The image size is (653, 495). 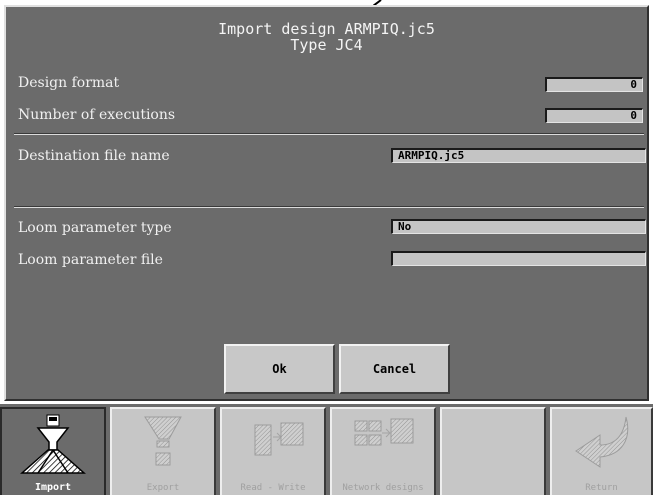 I want to click on loom-parameter-type-label: Loom parameter type, so click(x=95, y=228).